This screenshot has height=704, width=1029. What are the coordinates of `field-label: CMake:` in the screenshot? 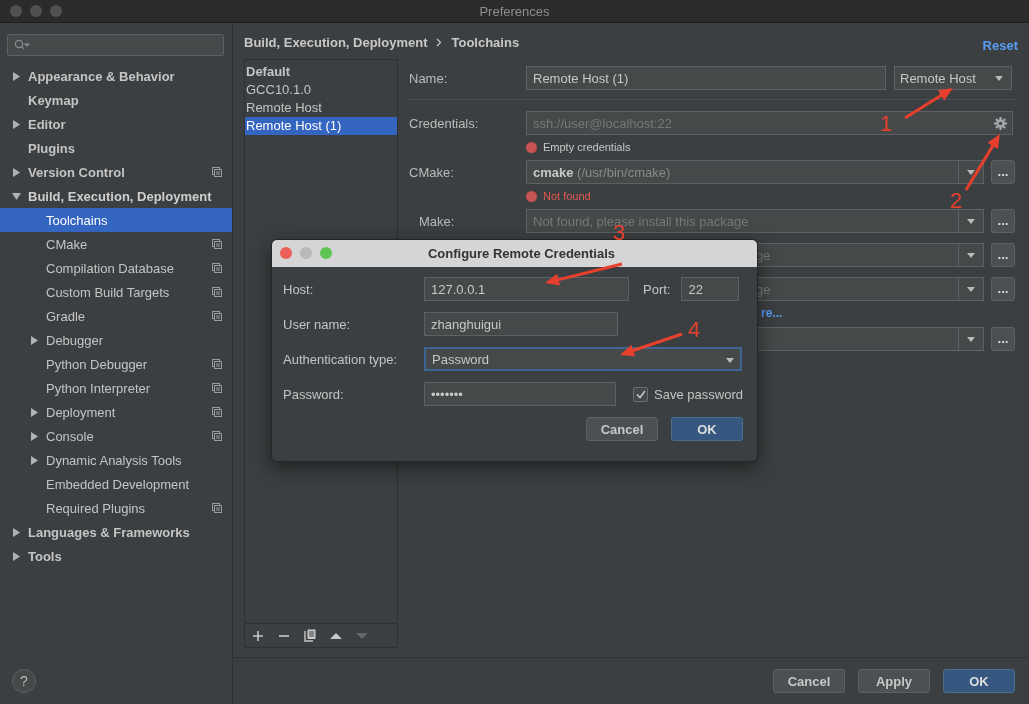 It's located at (432, 172).